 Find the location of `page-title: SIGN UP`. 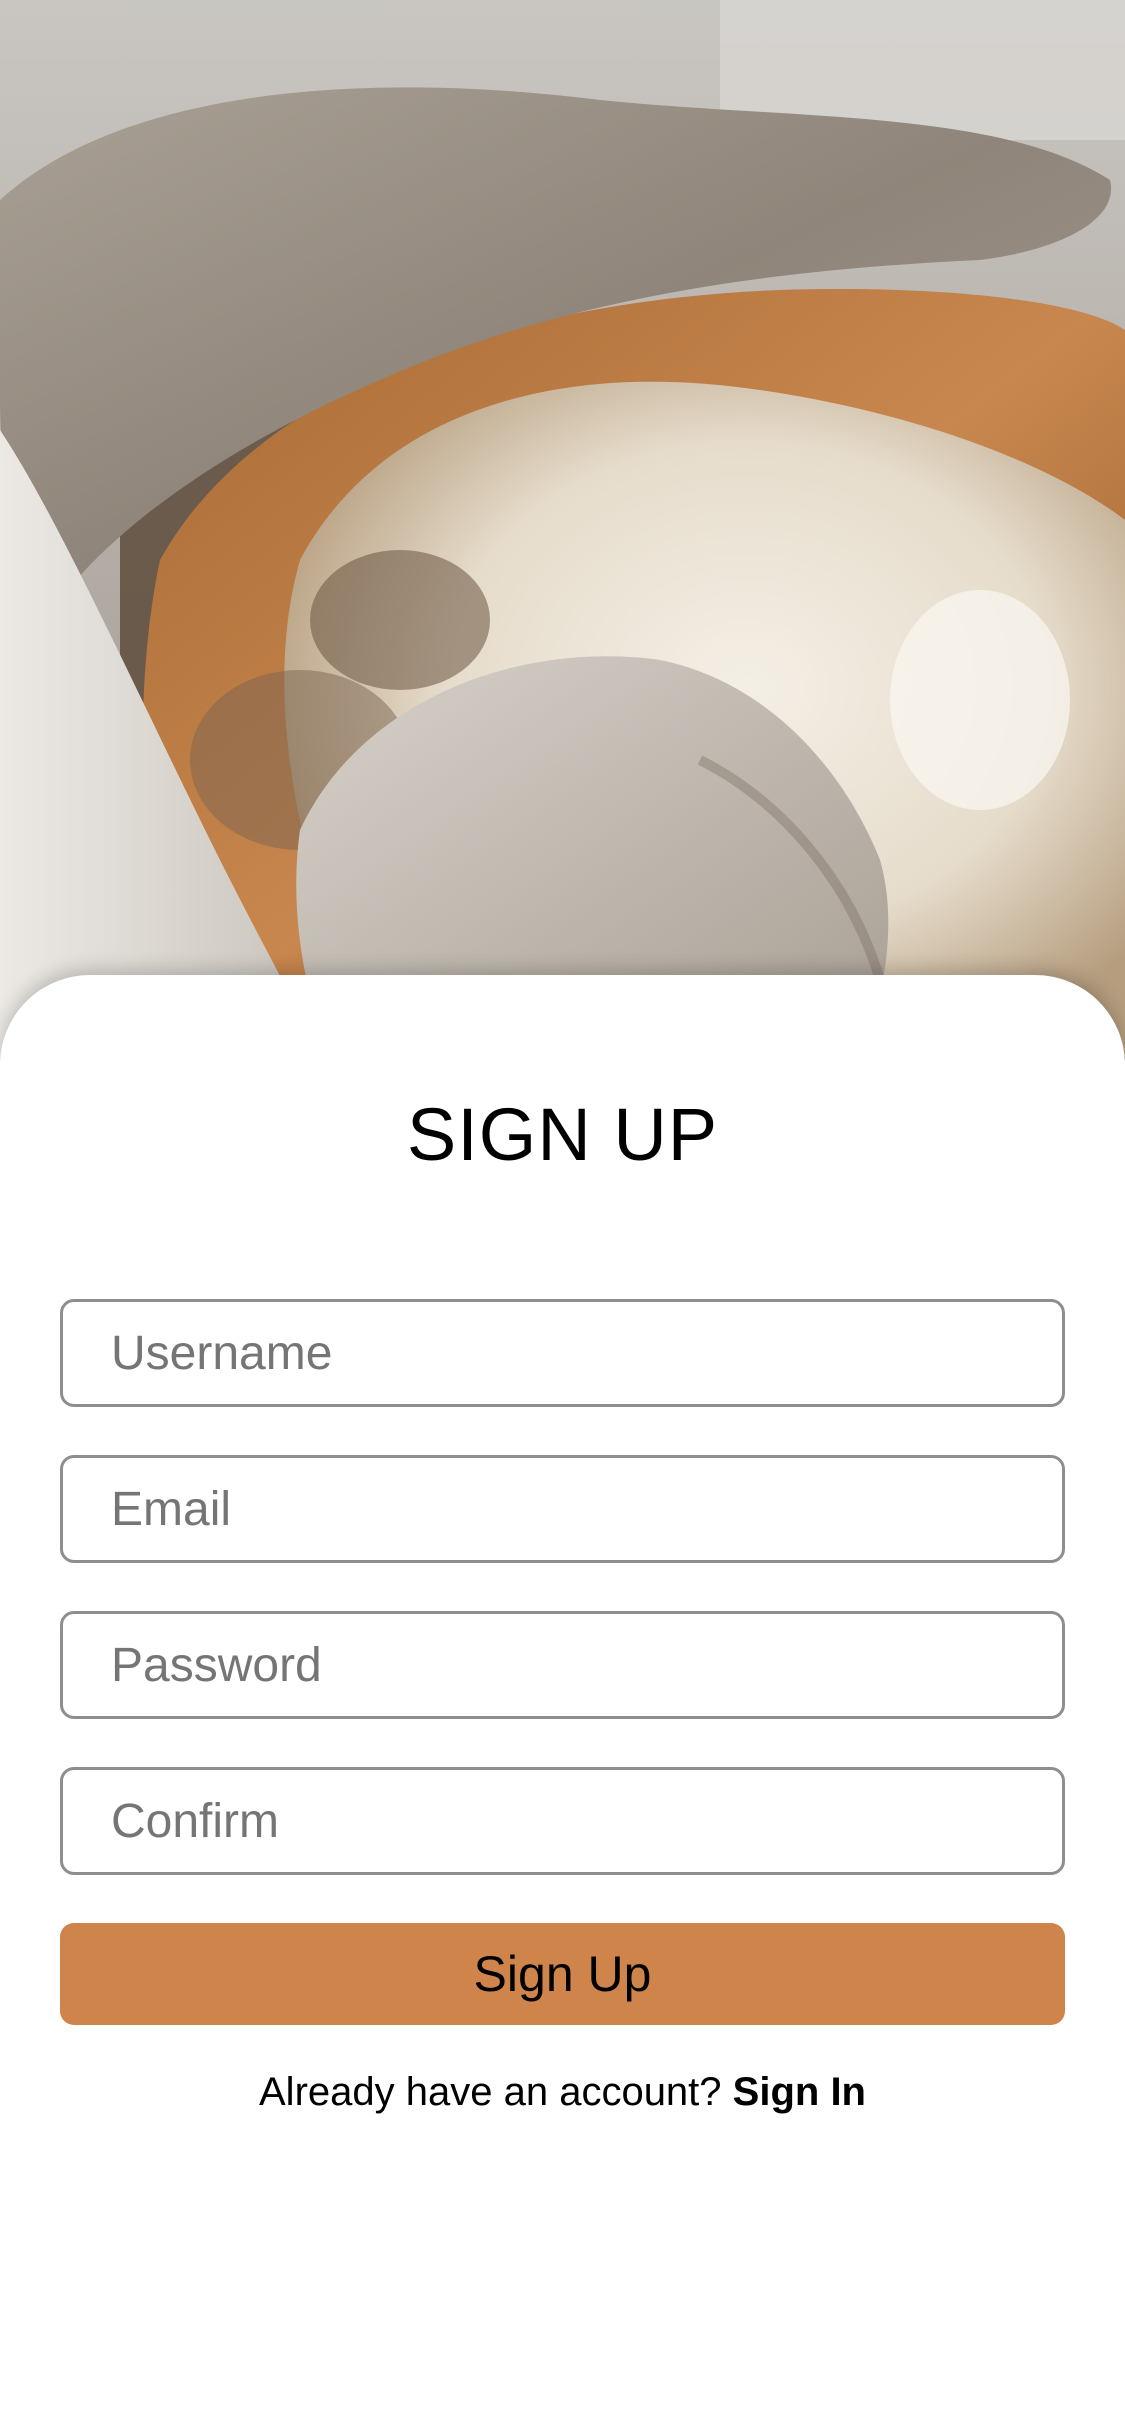

page-title: SIGN UP is located at coordinates (562, 1134).